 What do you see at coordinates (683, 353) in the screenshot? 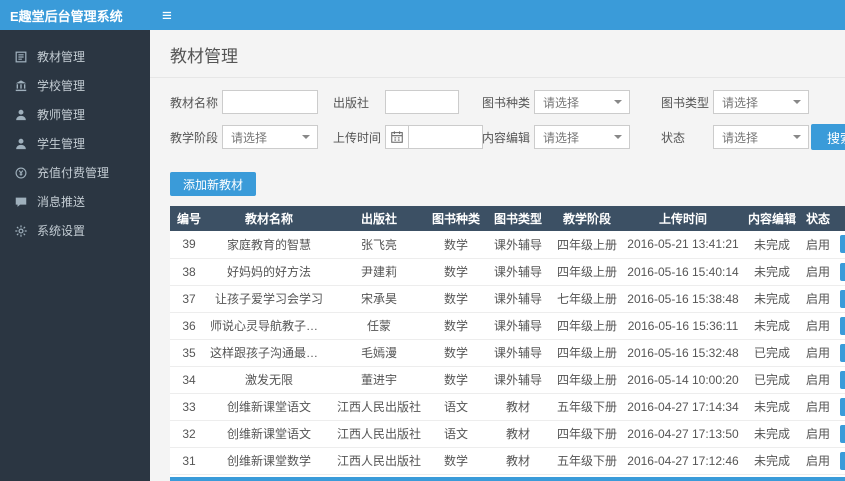
I see `cell-time: 2016-05-16 15:32:48` at bounding box center [683, 353].